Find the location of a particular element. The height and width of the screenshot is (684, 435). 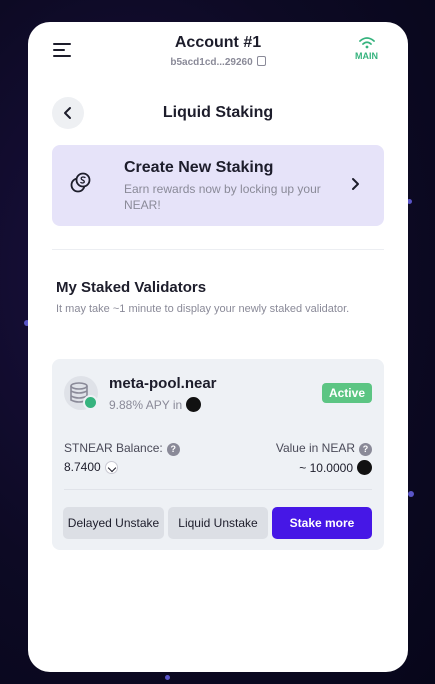

create-staking-title: Create New Staking is located at coordinates (199, 167).